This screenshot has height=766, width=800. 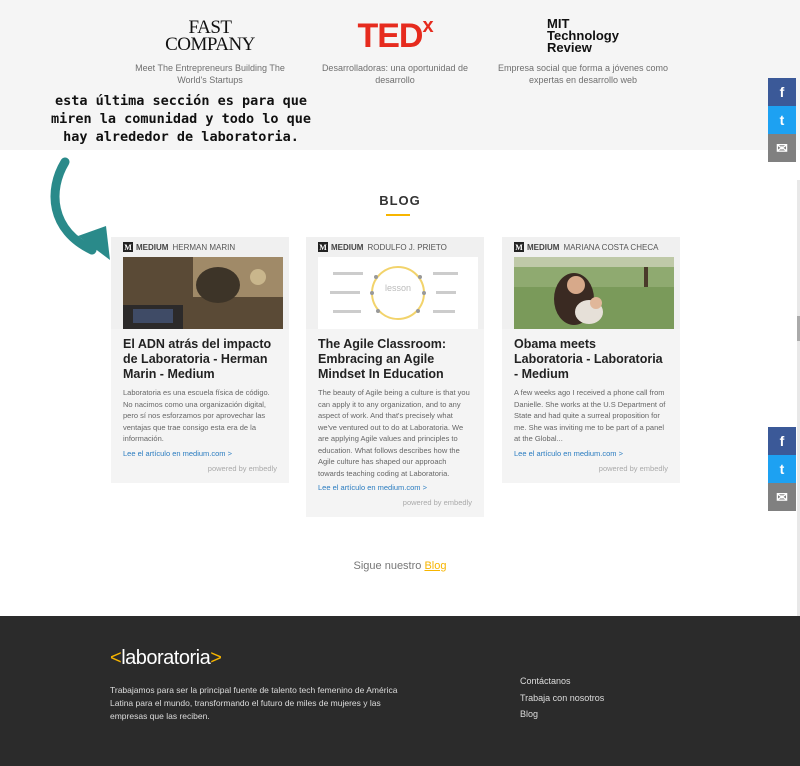 I want to click on blog-link: Blog, so click(x=435, y=566).